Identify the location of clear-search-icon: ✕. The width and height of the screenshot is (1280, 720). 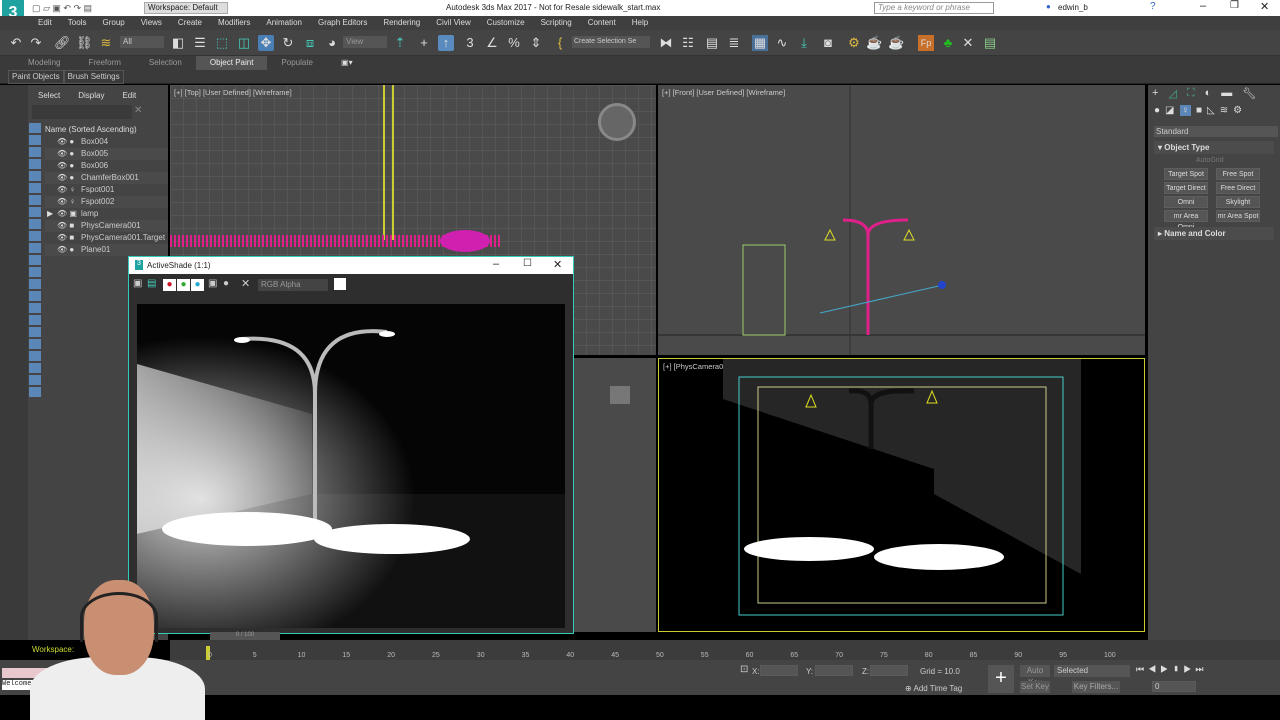
(138, 110).